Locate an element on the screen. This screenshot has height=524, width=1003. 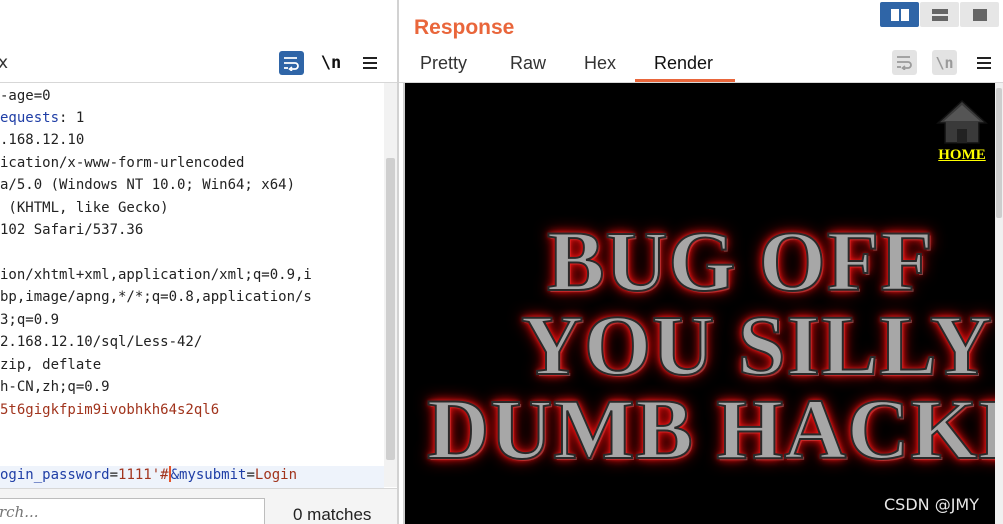
house-icon is located at coordinates (962, 121).